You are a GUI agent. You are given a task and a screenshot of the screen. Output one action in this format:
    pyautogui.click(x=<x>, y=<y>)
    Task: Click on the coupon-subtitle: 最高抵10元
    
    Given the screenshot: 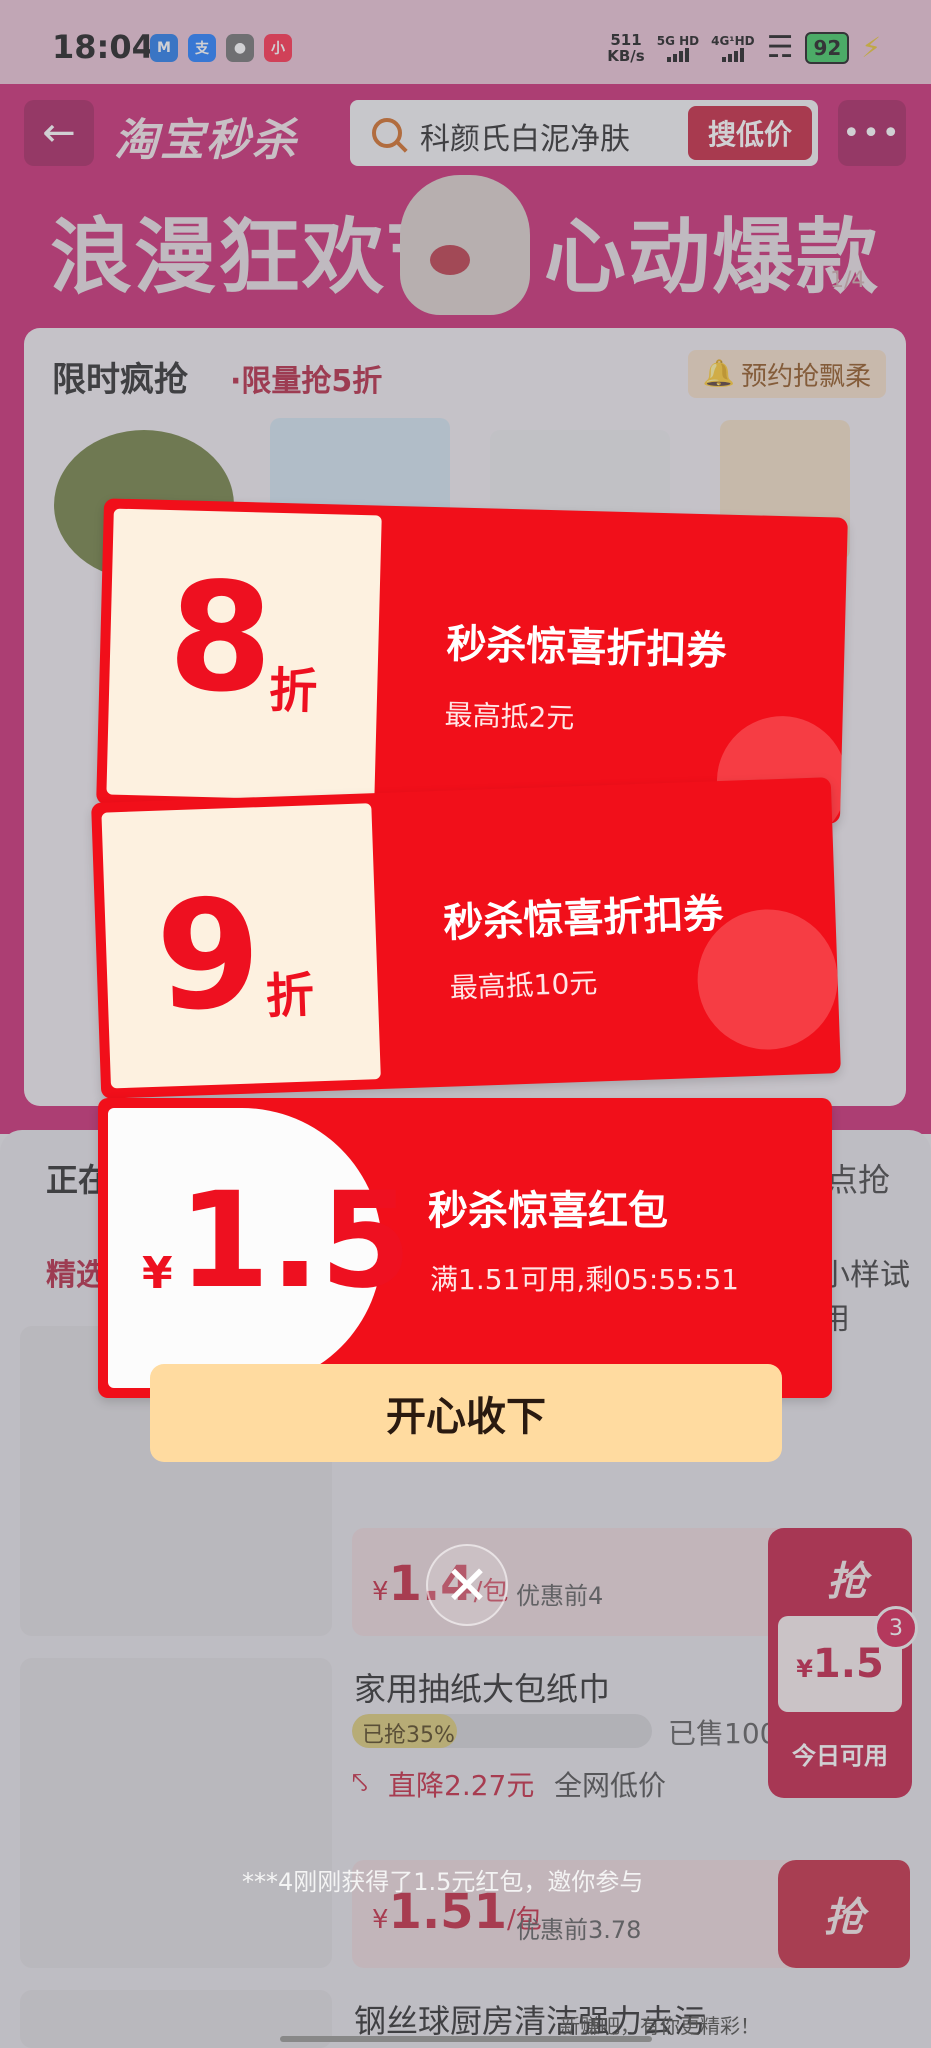 What is the action you would take?
    pyautogui.click(x=523, y=985)
    